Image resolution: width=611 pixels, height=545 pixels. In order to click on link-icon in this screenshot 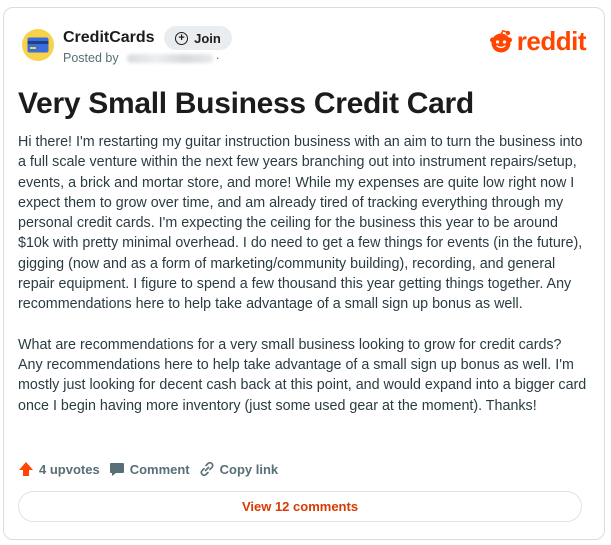, I will do `click(207, 469)`.